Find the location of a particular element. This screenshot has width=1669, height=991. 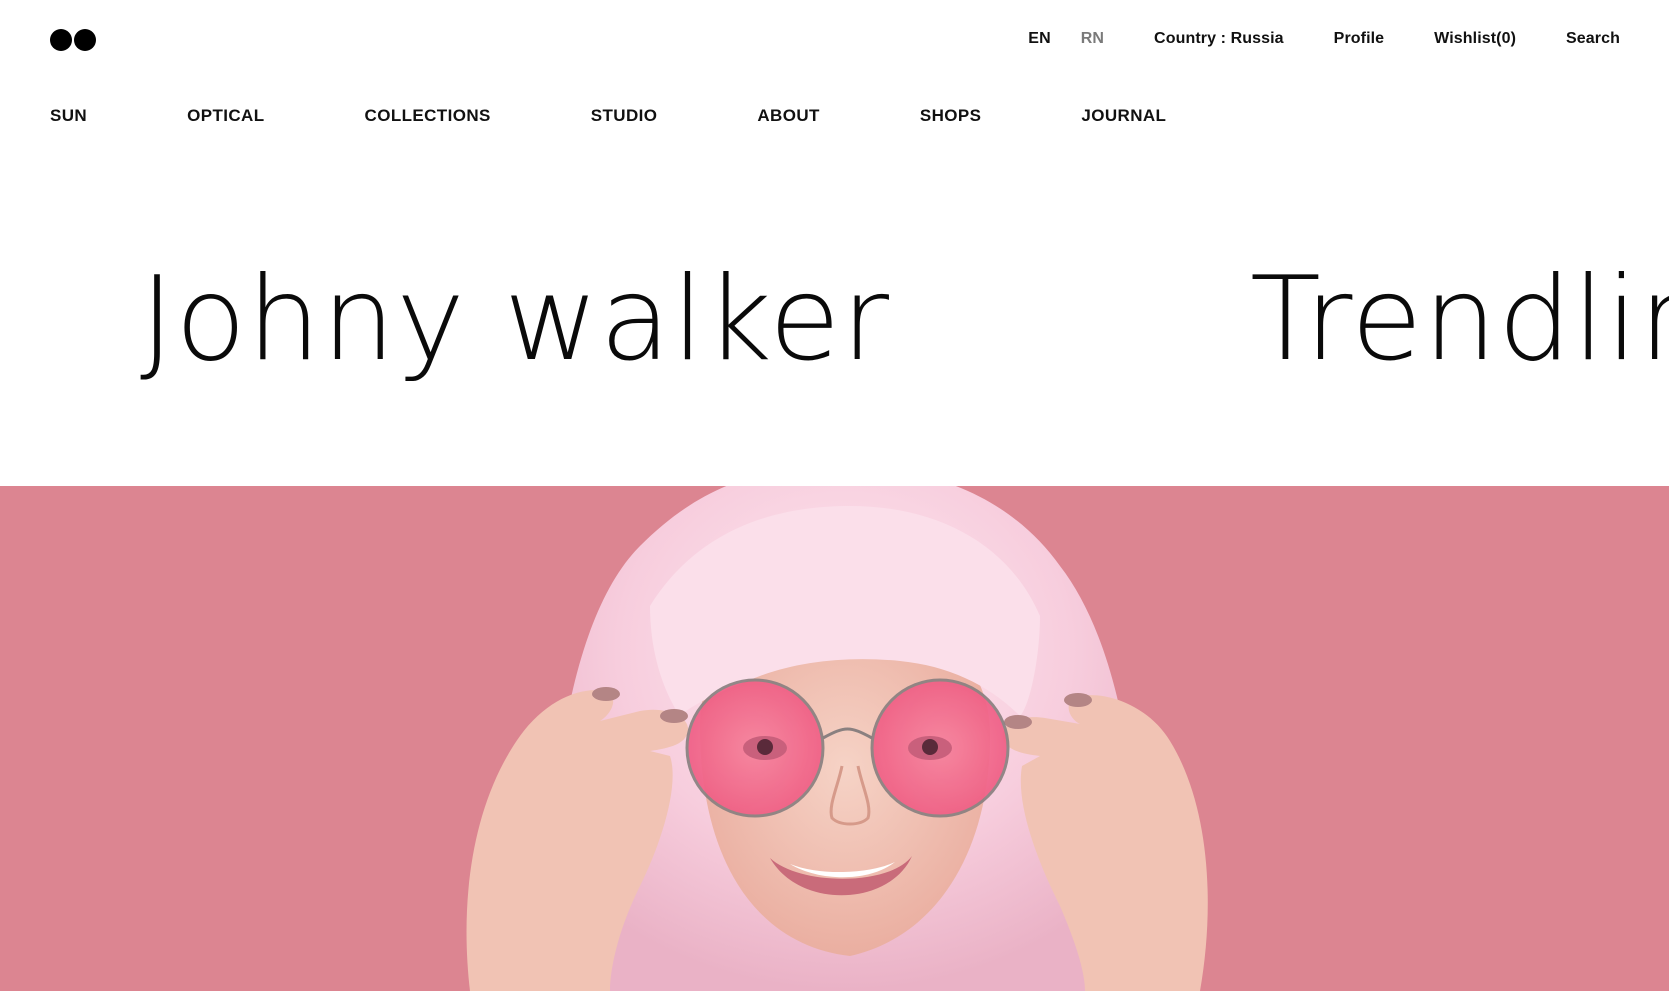

brand-logo is located at coordinates (73, 40).